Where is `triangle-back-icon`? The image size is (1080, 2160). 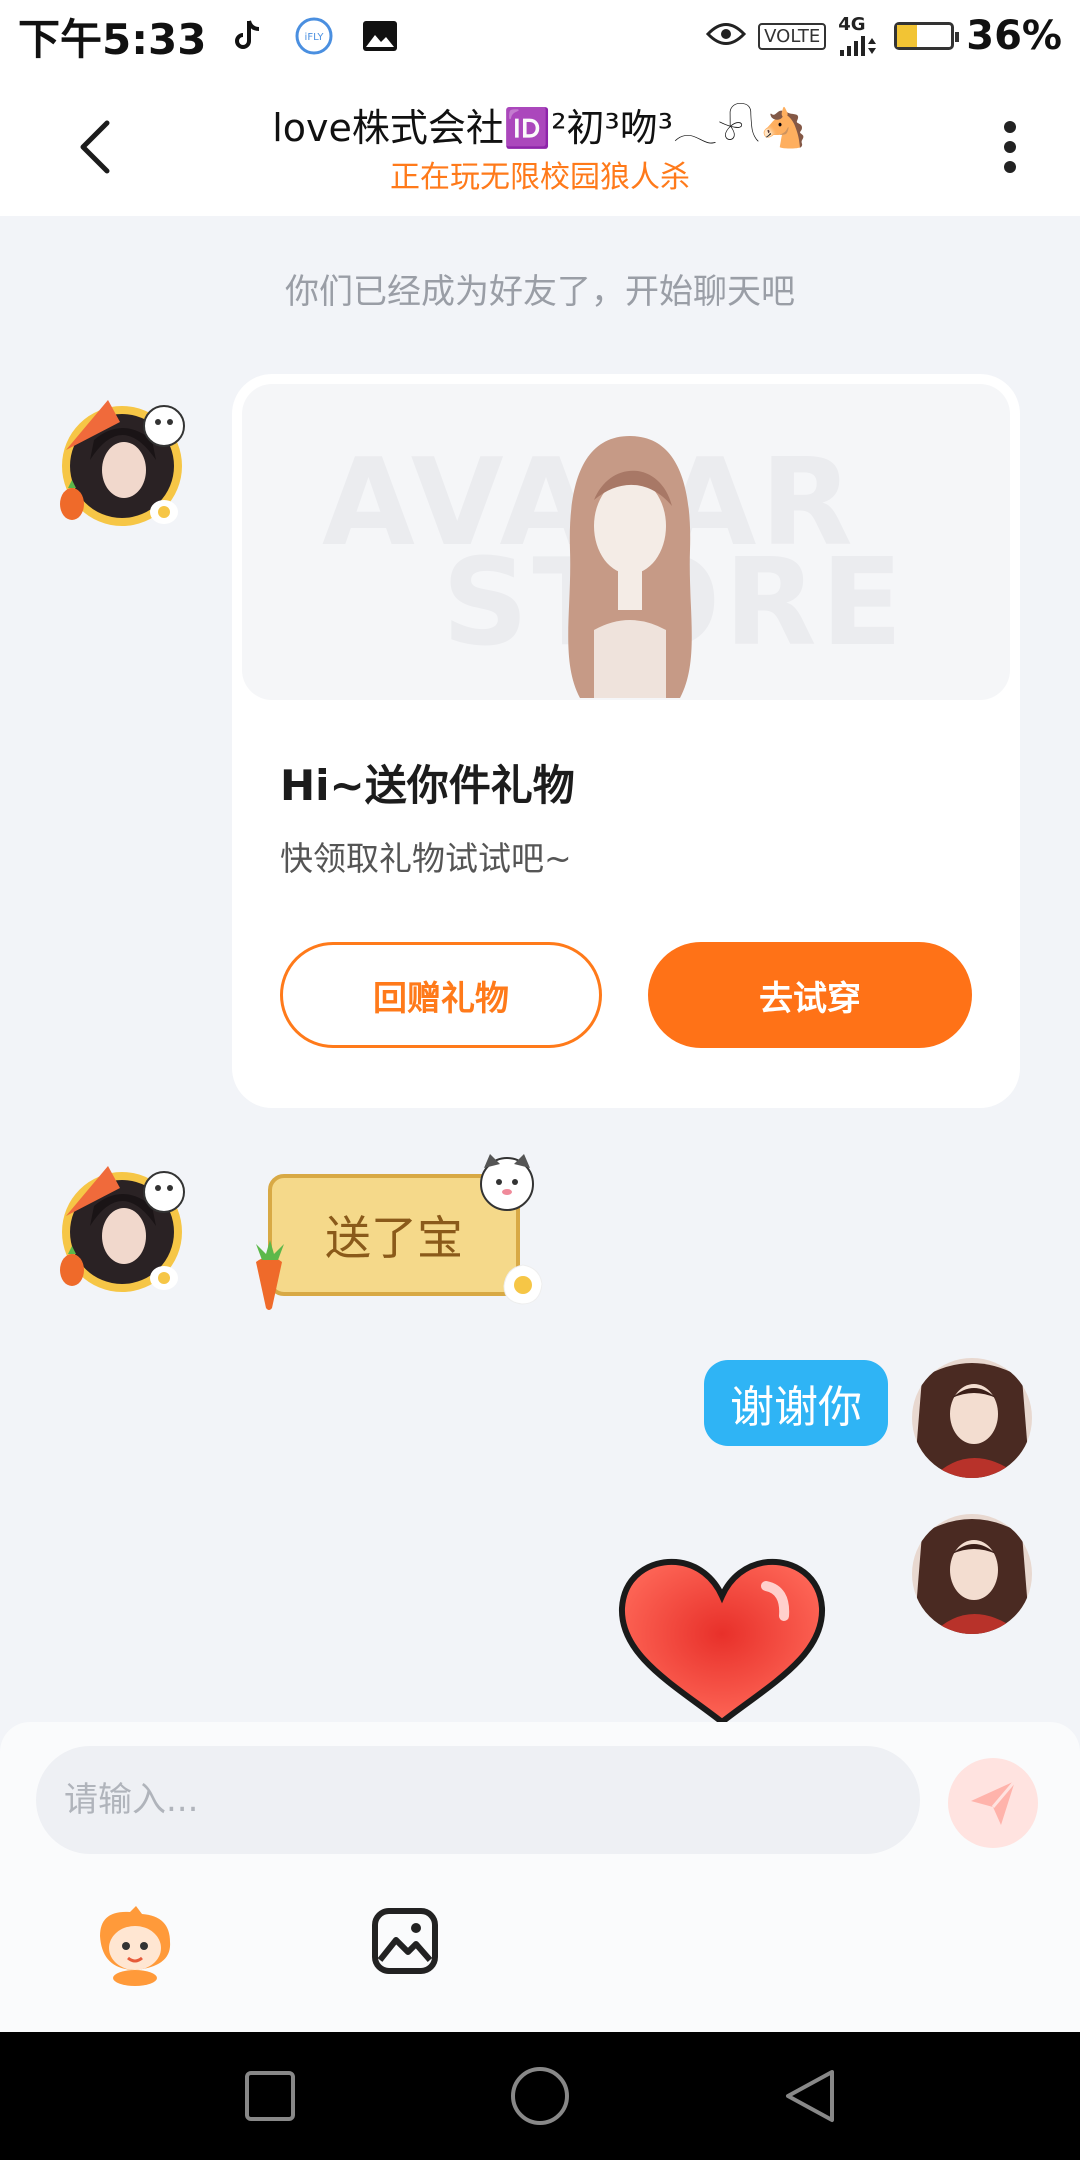 triangle-back-icon is located at coordinates (810, 2096).